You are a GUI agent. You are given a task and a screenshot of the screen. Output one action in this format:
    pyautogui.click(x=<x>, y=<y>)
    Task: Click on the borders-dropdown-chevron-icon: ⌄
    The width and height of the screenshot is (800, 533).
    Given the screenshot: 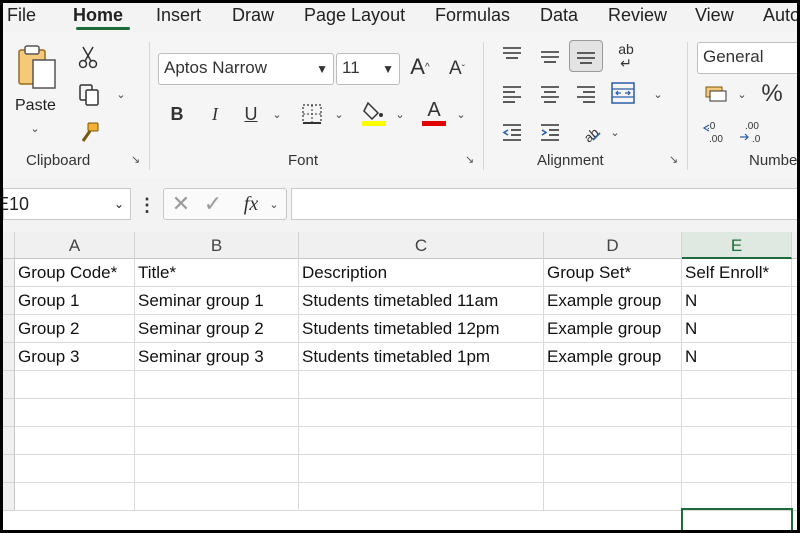 What is the action you would take?
    pyautogui.click(x=339, y=114)
    